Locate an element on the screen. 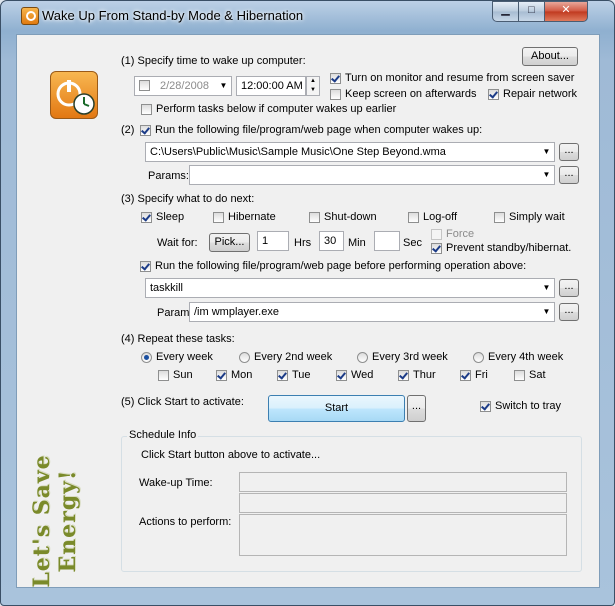 This screenshot has height=606, width=615. run-before-checkbox is located at coordinates (145, 266).